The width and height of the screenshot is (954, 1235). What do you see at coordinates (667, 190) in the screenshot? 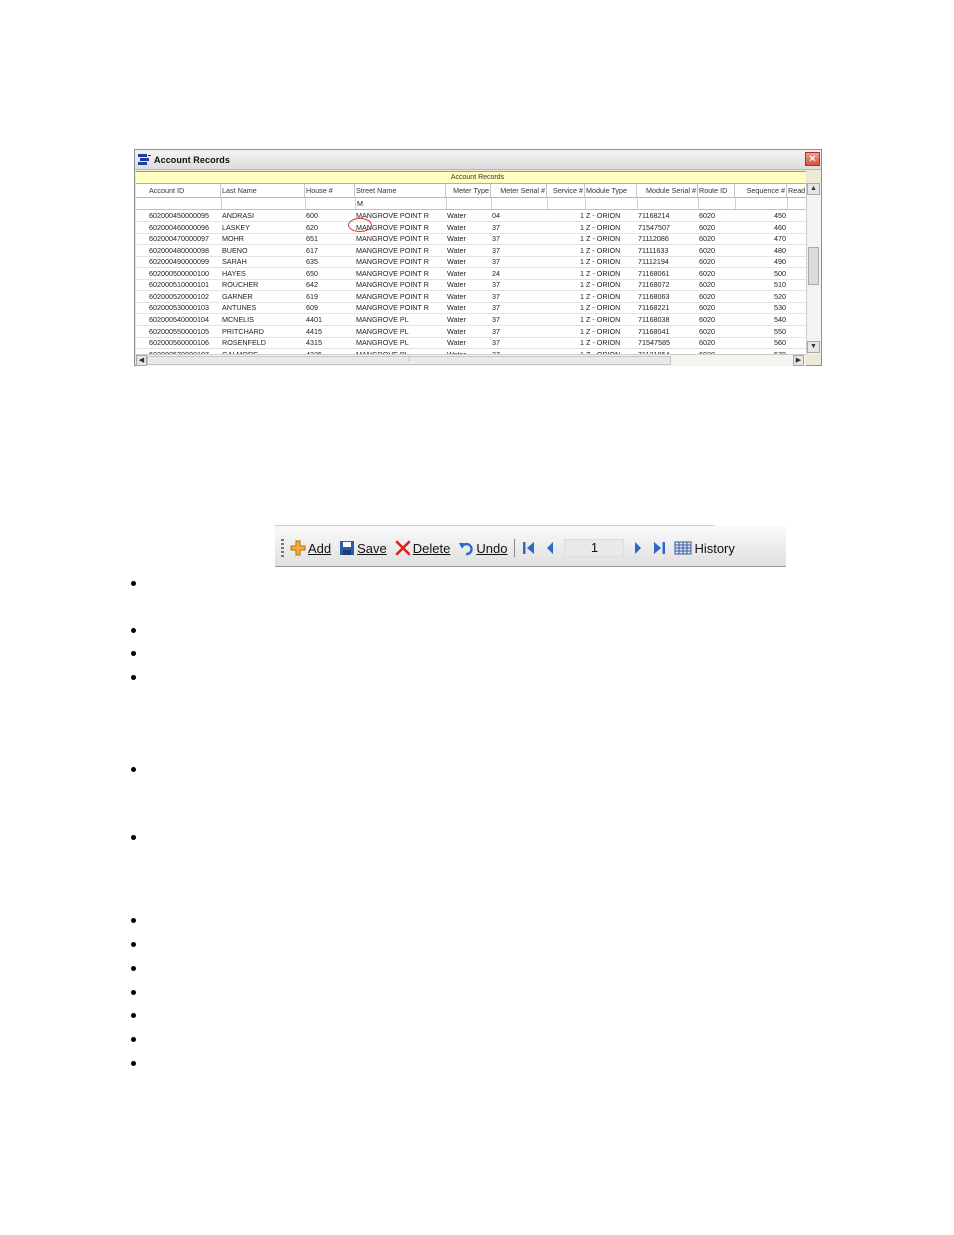
I see `column-header: Module Serial #` at bounding box center [667, 190].